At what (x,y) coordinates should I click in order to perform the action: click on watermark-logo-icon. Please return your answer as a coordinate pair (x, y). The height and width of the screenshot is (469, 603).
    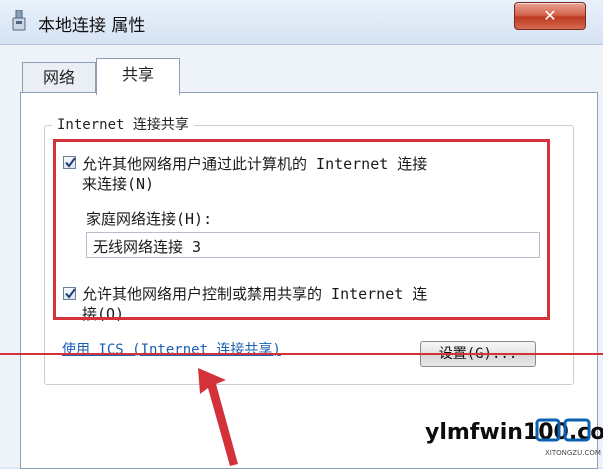
    Looking at the image, I should click on (563, 430).